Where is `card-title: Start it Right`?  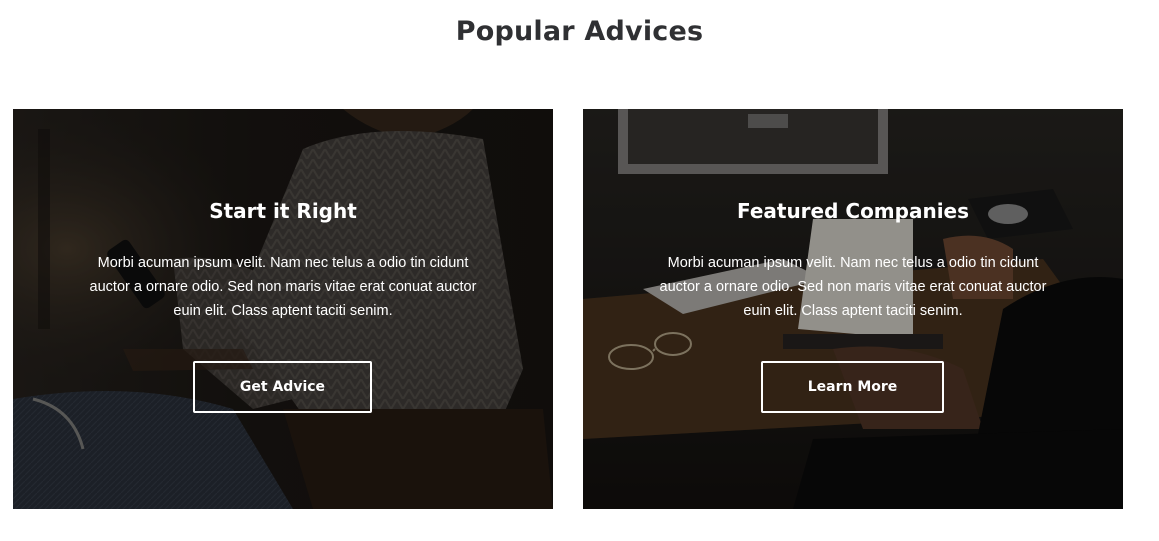 card-title: Start it Right is located at coordinates (283, 211).